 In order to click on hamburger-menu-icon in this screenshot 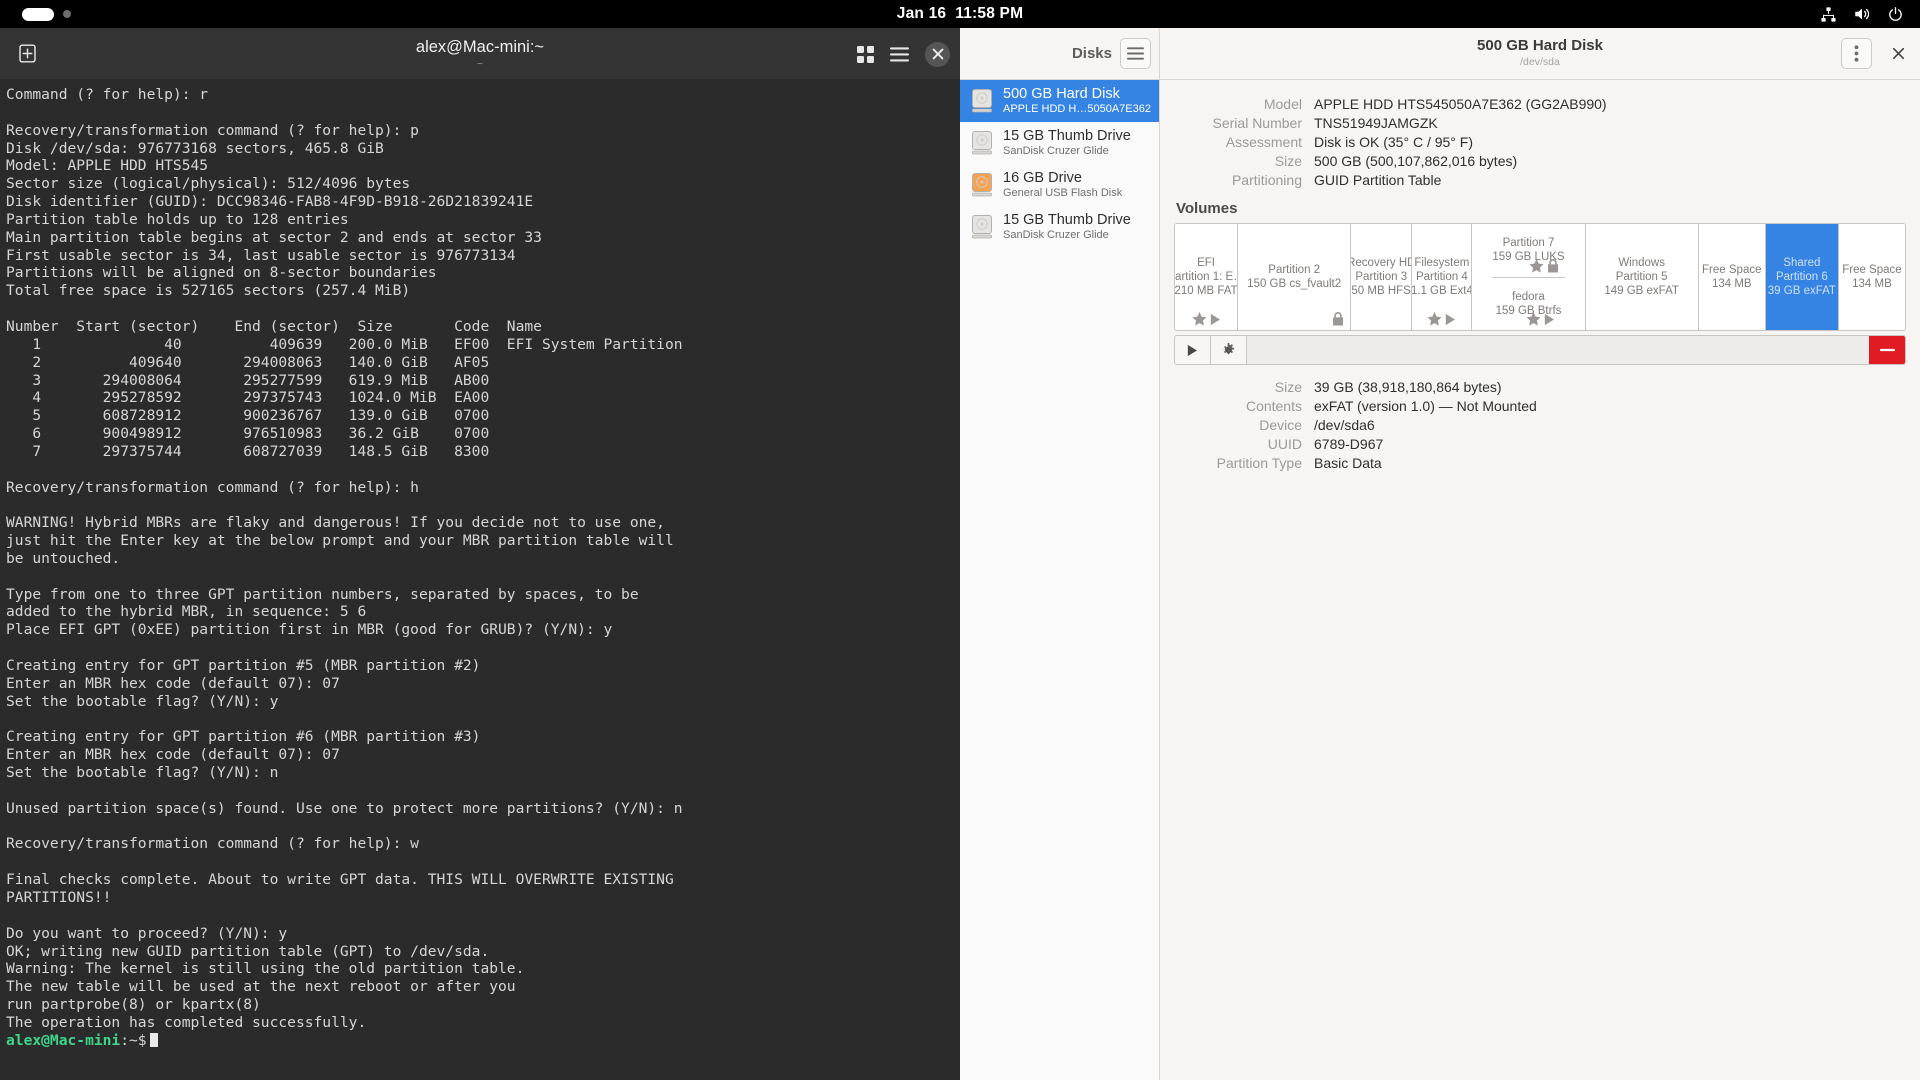, I will do `click(899, 54)`.